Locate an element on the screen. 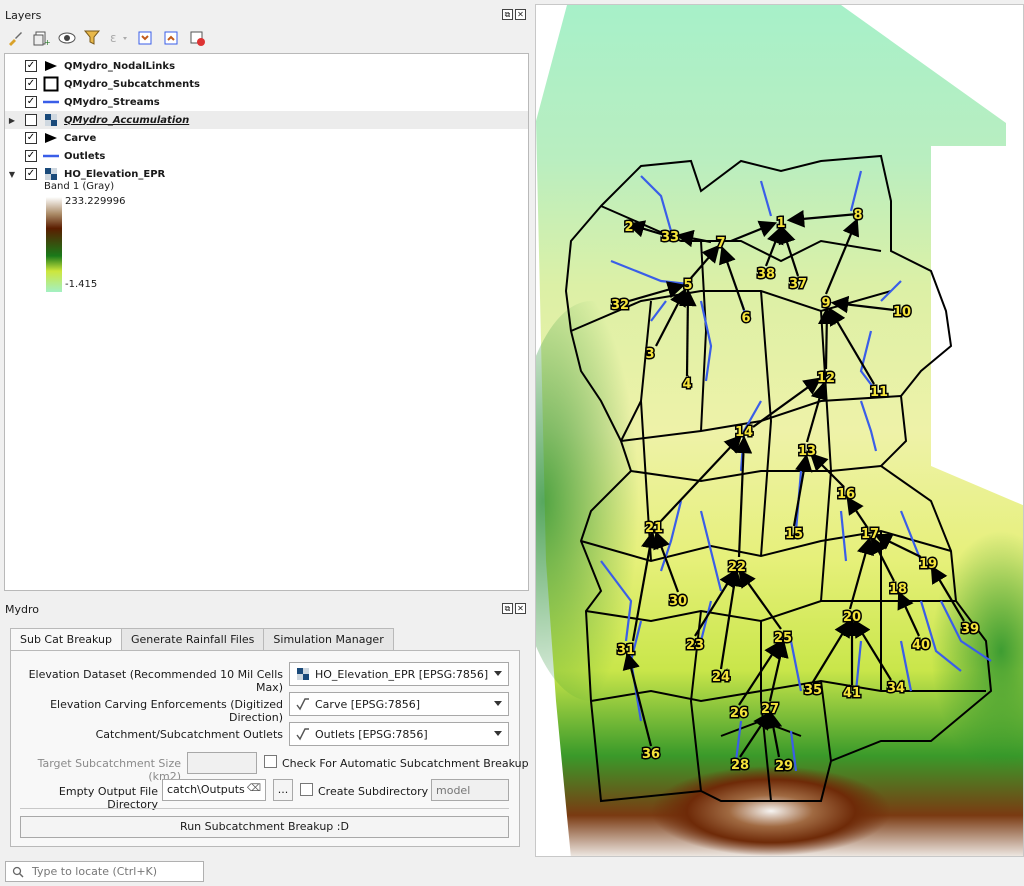 Image resolution: width=1024 pixels, height=886 pixels. outlets-select: Outlets [EPSG:7856] is located at coordinates (399, 734).